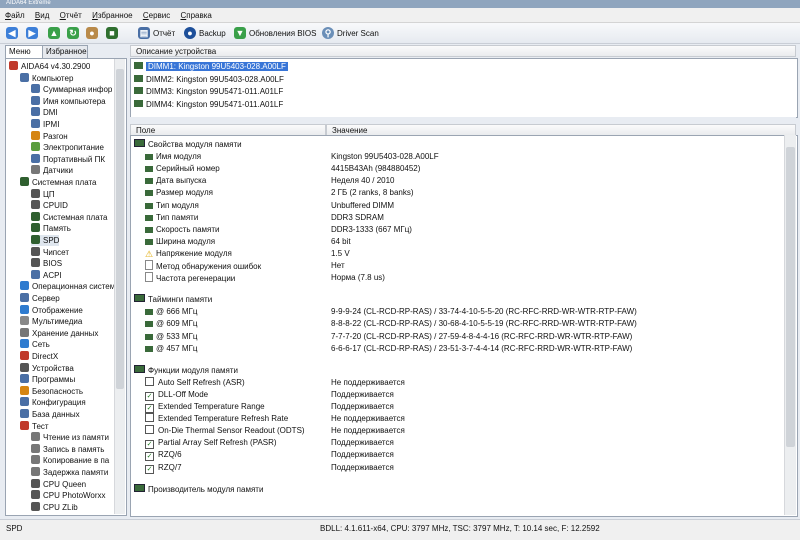  What do you see at coordinates (186, 370) in the screenshot?
I see `group-header: Функции модуля памяти` at bounding box center [186, 370].